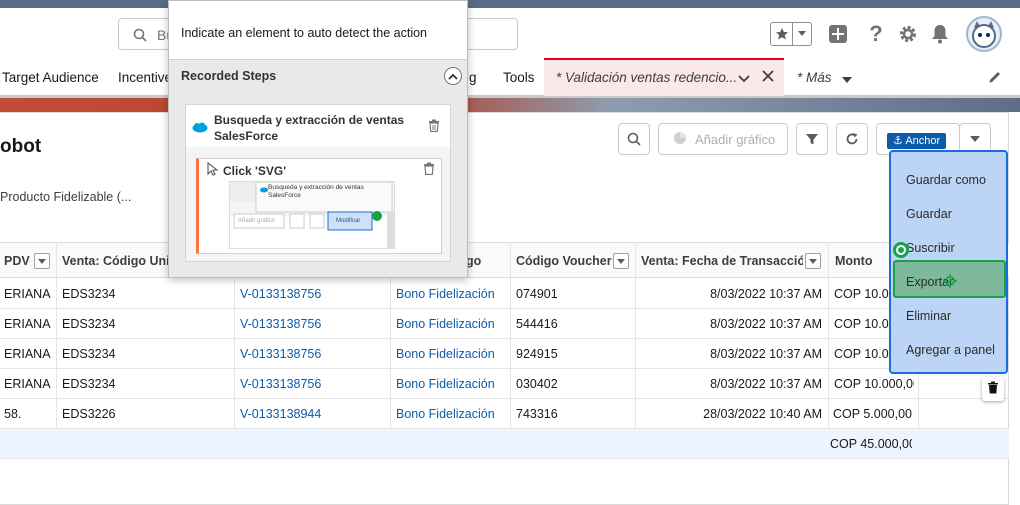 The height and width of the screenshot is (505, 1020). I want to click on cell-monto: COP 10.000,, so click(864, 354).